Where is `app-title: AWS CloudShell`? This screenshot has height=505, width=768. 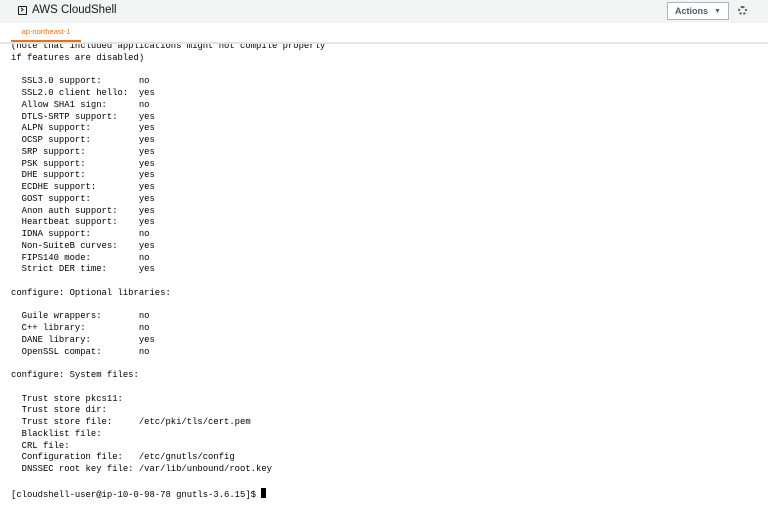 app-title: AWS CloudShell is located at coordinates (67, 10).